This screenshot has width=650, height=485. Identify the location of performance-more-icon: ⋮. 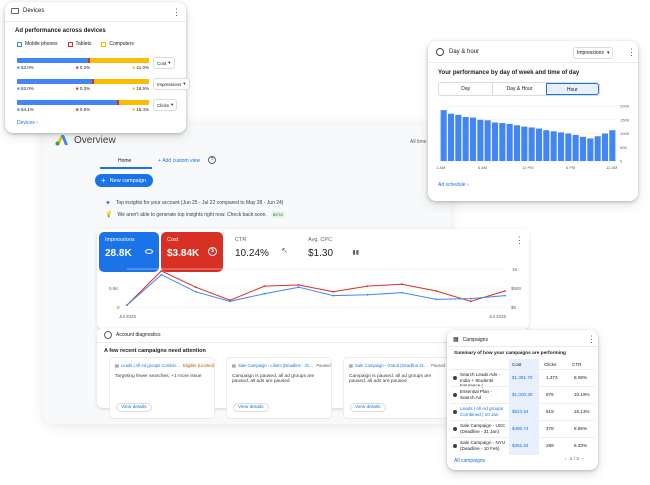
(519, 240).